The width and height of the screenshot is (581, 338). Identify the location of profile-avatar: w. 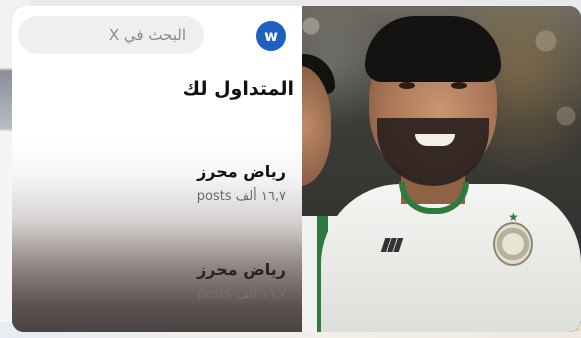
(271, 36).